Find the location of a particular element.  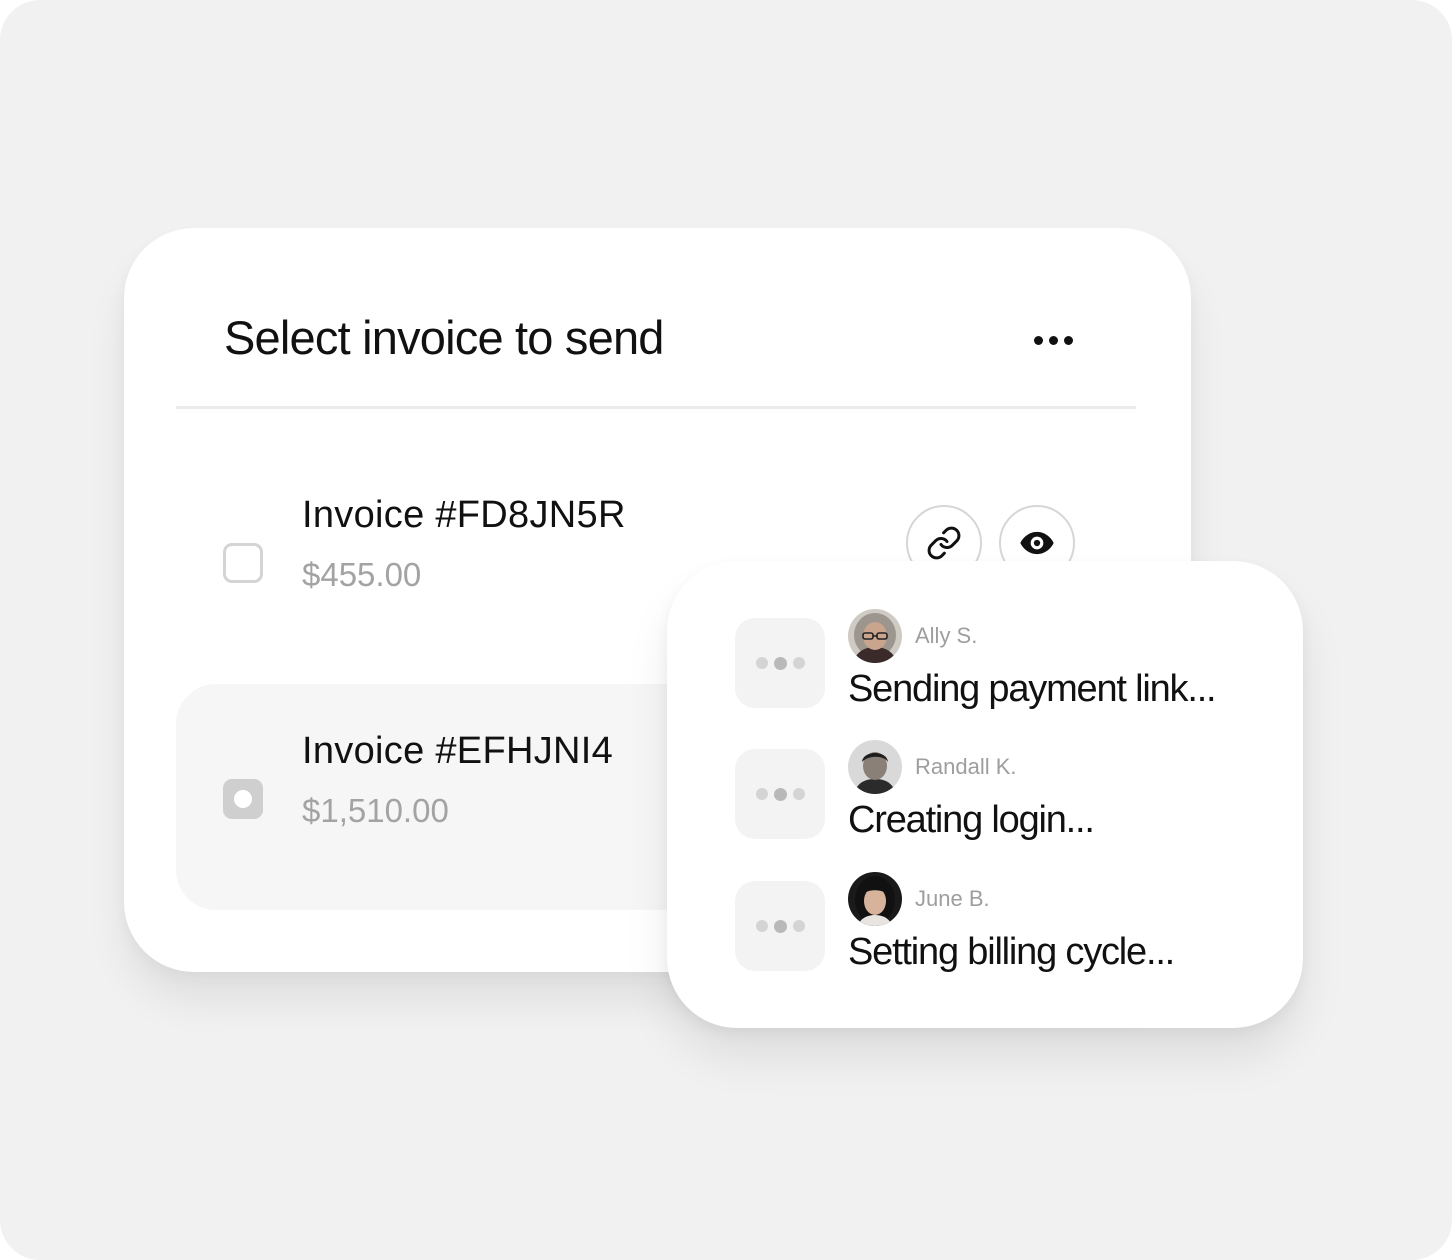

person-name: Randall K. is located at coordinates (966, 766).